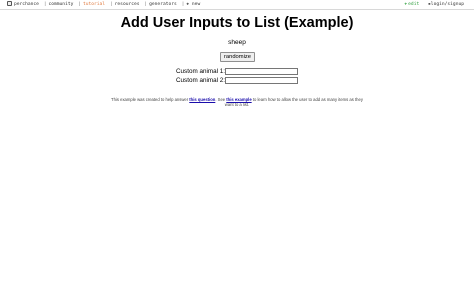  Describe the element at coordinates (237, 57) in the screenshot. I see `randomize-button: randomize` at that location.